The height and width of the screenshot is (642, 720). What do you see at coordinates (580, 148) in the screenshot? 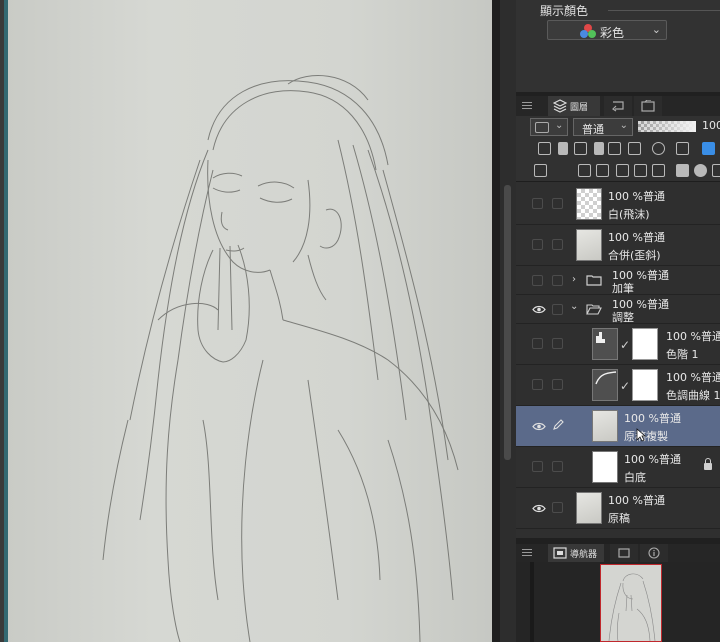
I see `selection-layer-icon` at bounding box center [580, 148].